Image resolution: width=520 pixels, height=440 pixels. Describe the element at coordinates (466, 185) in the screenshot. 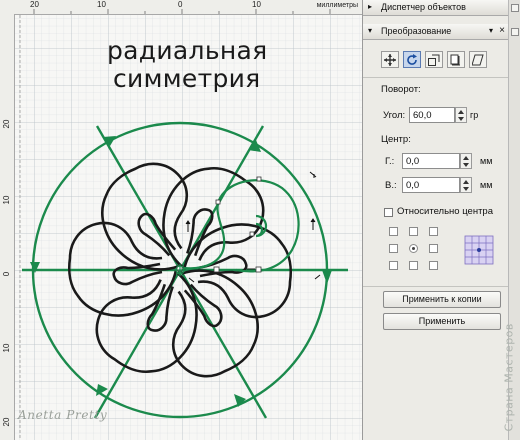

I see `vertical-center-spinner` at that location.